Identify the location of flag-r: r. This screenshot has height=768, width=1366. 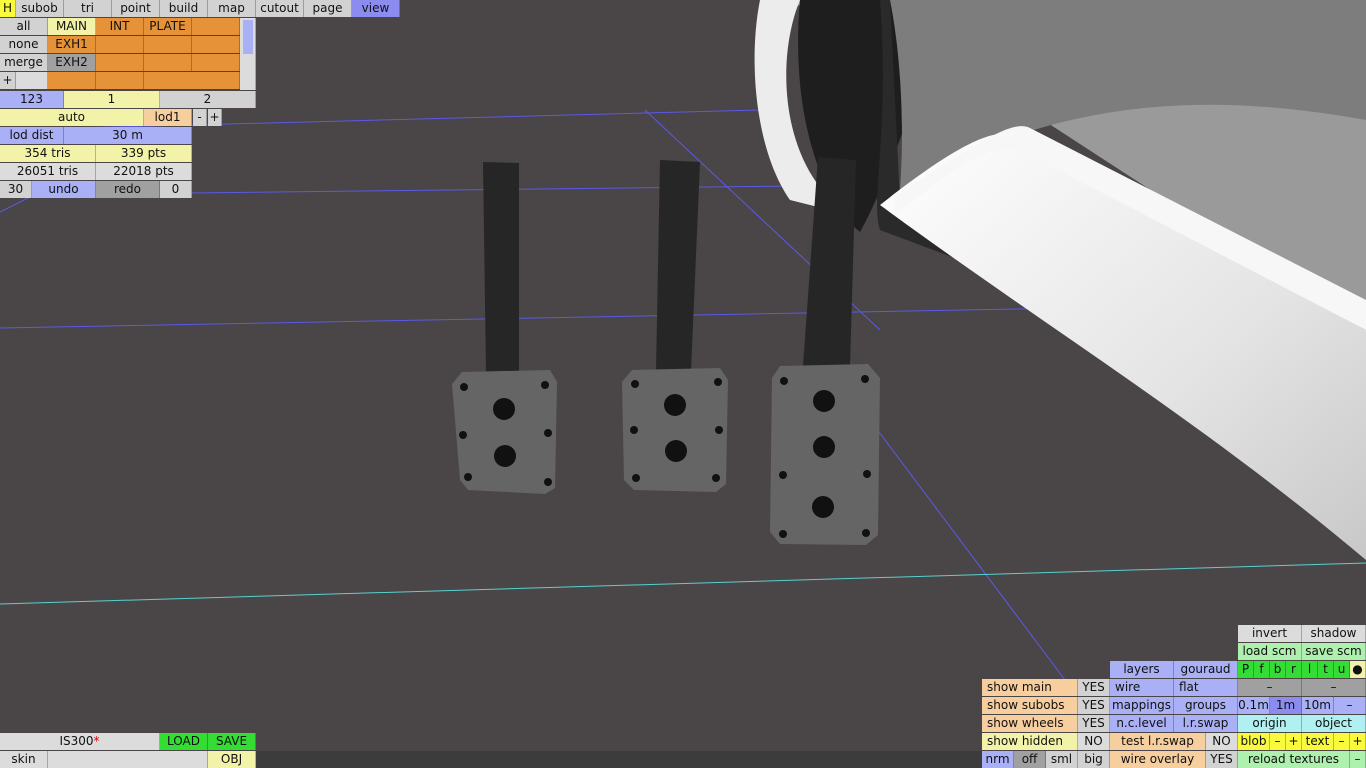
(1294, 669).